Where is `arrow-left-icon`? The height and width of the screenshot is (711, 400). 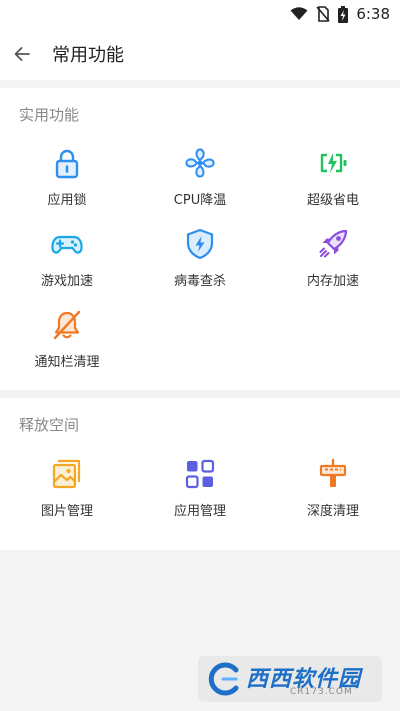 arrow-left-icon is located at coordinates (22, 54).